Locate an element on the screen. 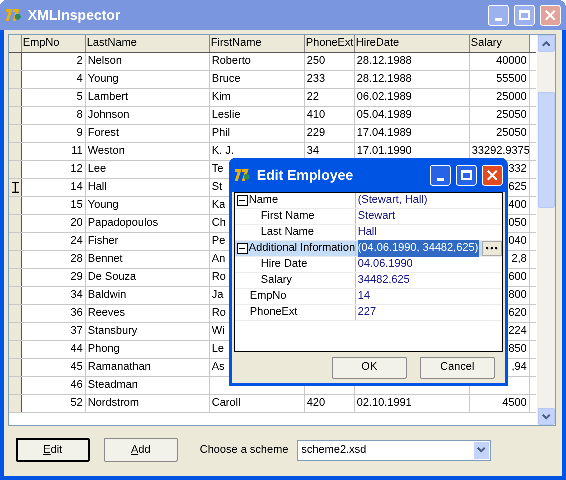 Image resolution: width=566 pixels, height=480 pixels. table-cell: 29 is located at coordinates (76, 277).